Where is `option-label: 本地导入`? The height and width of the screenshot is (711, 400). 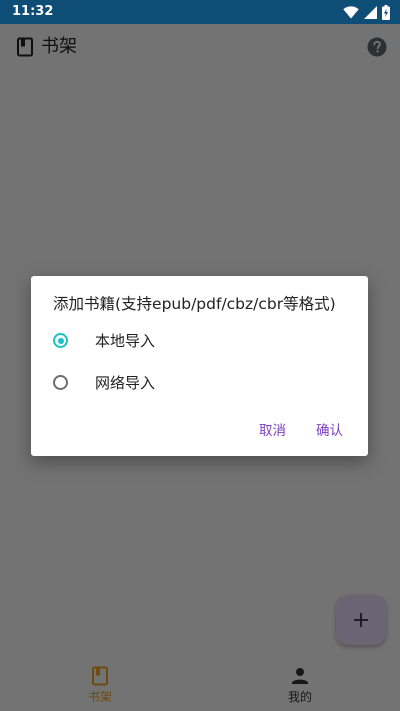
option-label: 本地导入 is located at coordinates (125, 341).